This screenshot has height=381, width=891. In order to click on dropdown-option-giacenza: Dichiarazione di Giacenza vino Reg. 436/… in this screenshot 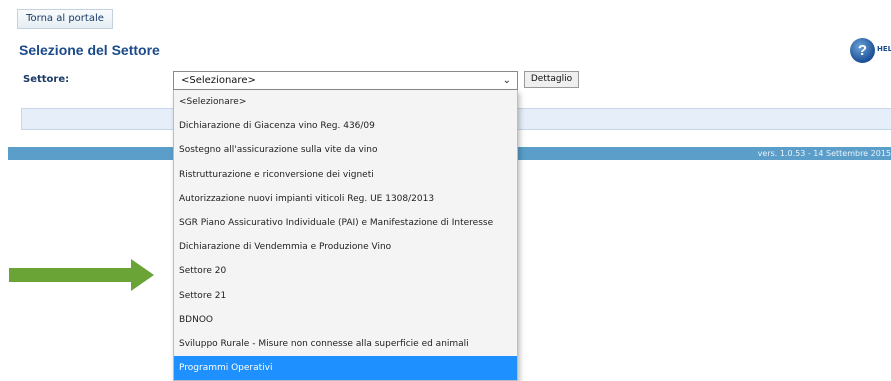, I will do `click(345, 126)`.